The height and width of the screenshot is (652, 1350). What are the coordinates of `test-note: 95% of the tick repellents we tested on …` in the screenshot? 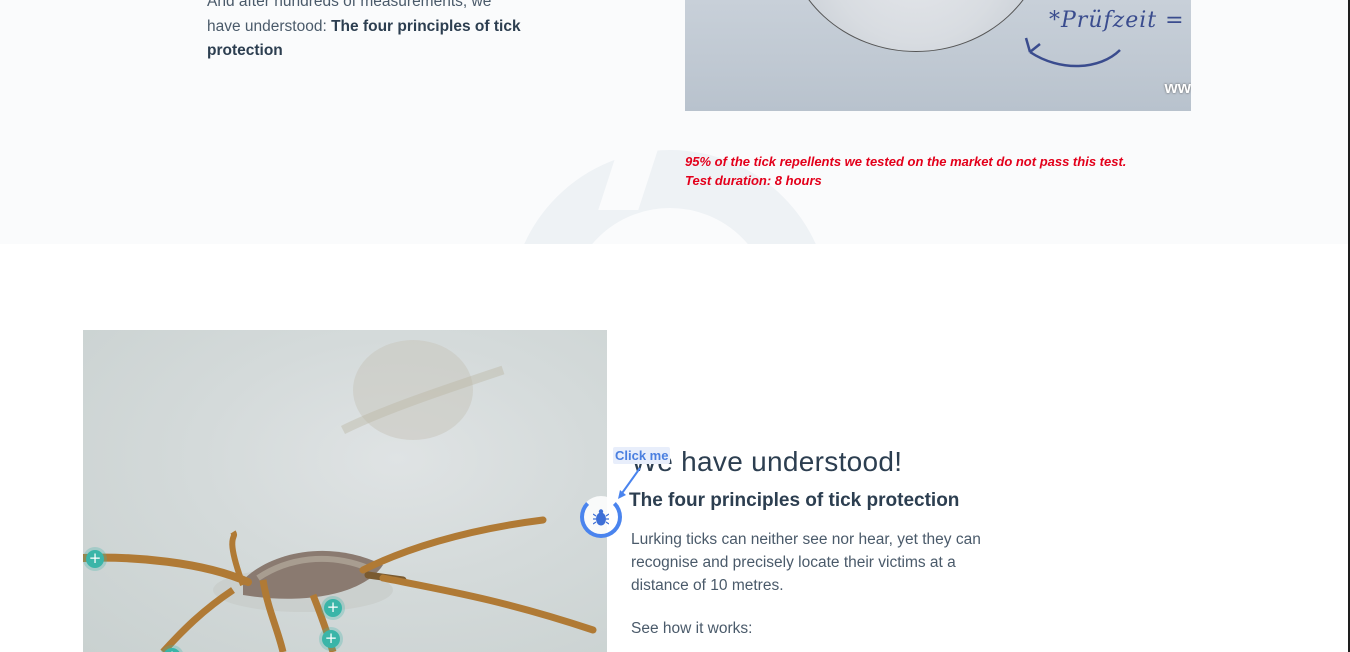 It's located at (945, 171).